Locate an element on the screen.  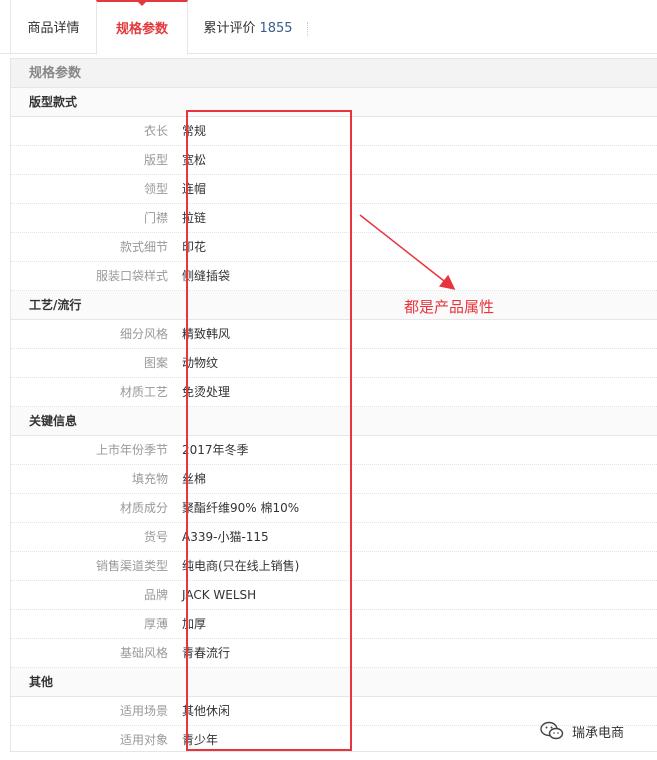
spec-row: 基础风格 青春流行 is located at coordinates (334, 653).